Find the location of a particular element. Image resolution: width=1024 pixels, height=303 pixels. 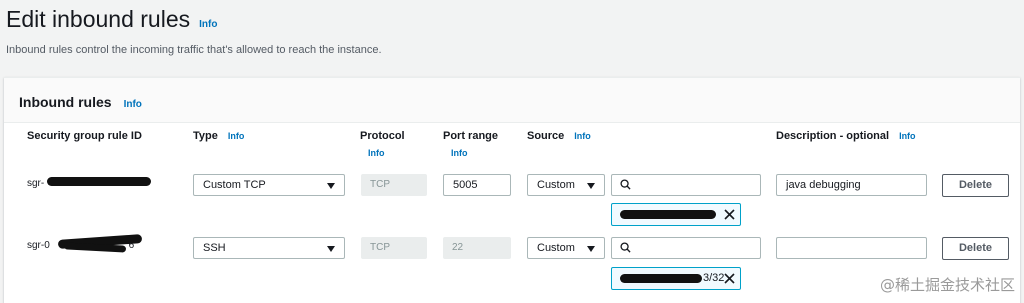

description-input-1: java debugging is located at coordinates (851, 185).